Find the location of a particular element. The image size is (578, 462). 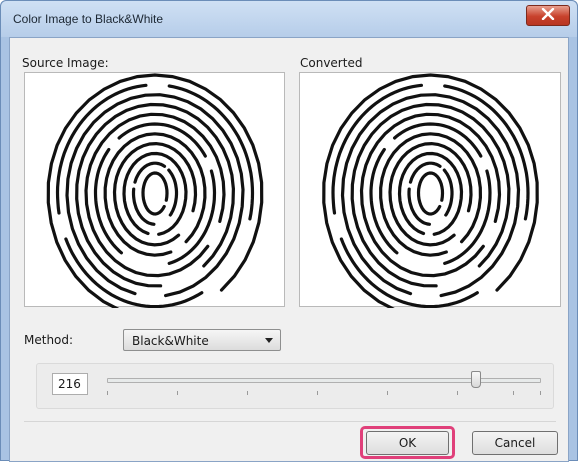

threshold-slider-thumb is located at coordinates (476, 379).